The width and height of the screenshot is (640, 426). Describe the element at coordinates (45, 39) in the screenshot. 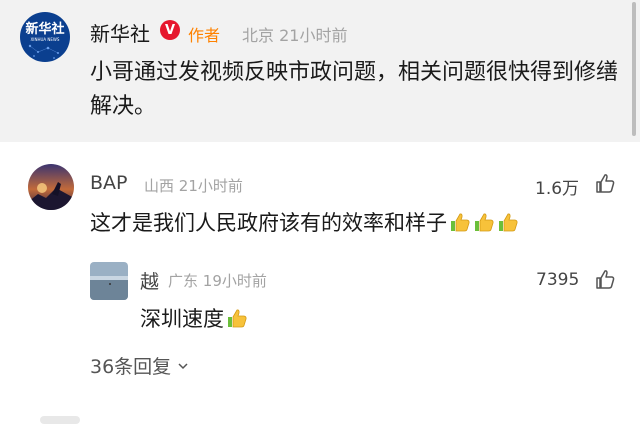

I see `avatar-brand-subtext: XINHUA NEWS` at that location.